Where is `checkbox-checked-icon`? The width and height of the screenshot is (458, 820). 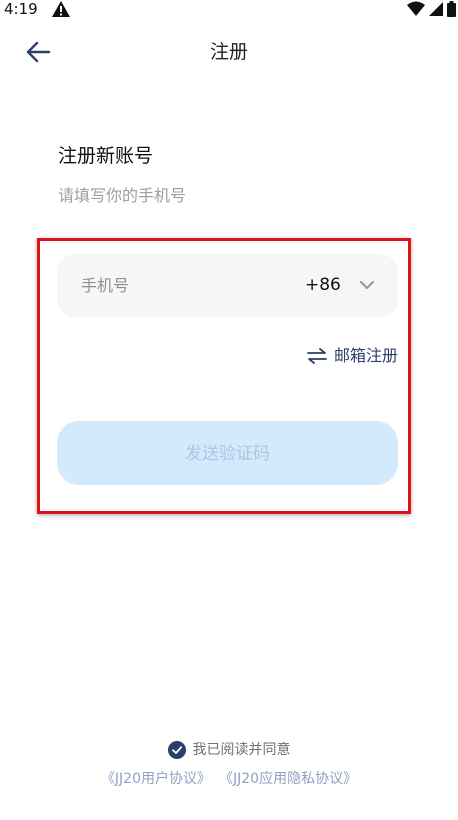
checkbox-checked-icon is located at coordinates (176, 750).